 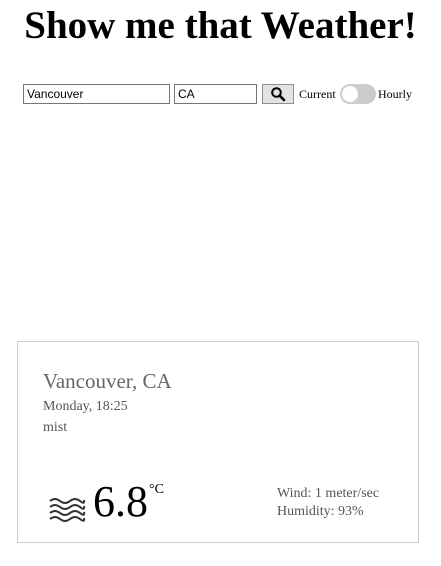 What do you see at coordinates (395, 94) in the screenshot?
I see `toggle-label-hourly: Hourly` at bounding box center [395, 94].